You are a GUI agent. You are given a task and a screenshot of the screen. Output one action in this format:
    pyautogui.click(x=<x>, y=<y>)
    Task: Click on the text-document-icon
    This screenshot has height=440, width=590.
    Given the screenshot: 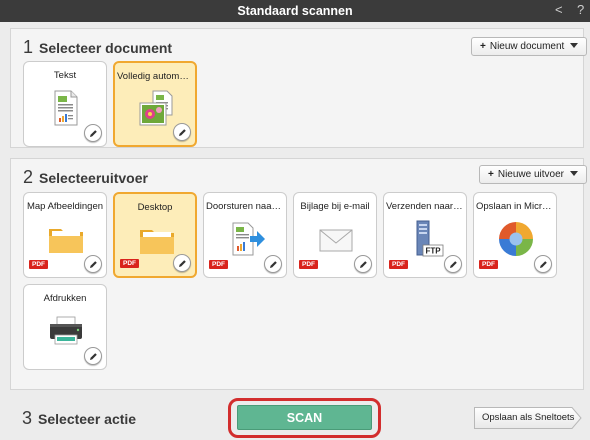 What is the action you would take?
    pyautogui.click(x=66, y=108)
    